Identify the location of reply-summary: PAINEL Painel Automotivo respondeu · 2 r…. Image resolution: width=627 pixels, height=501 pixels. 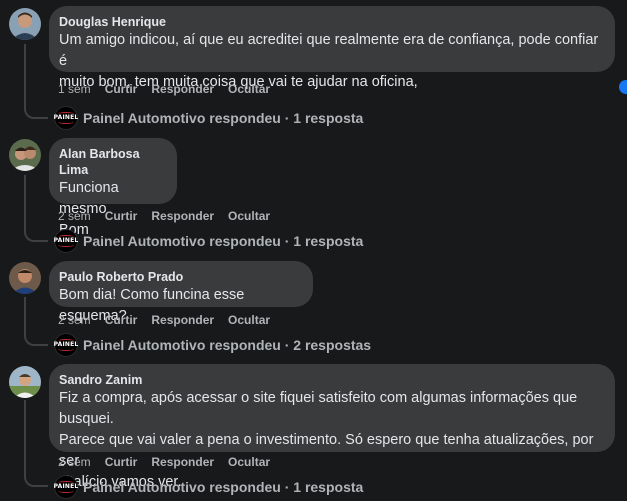
(212, 345).